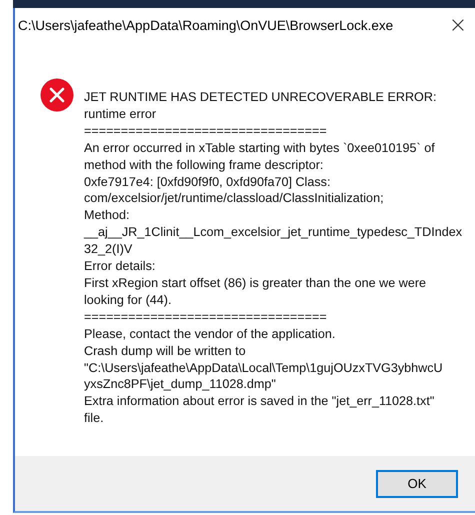 The width and height of the screenshot is (475, 515). I want to click on message-line: 32_2(I)V, so click(109, 249).